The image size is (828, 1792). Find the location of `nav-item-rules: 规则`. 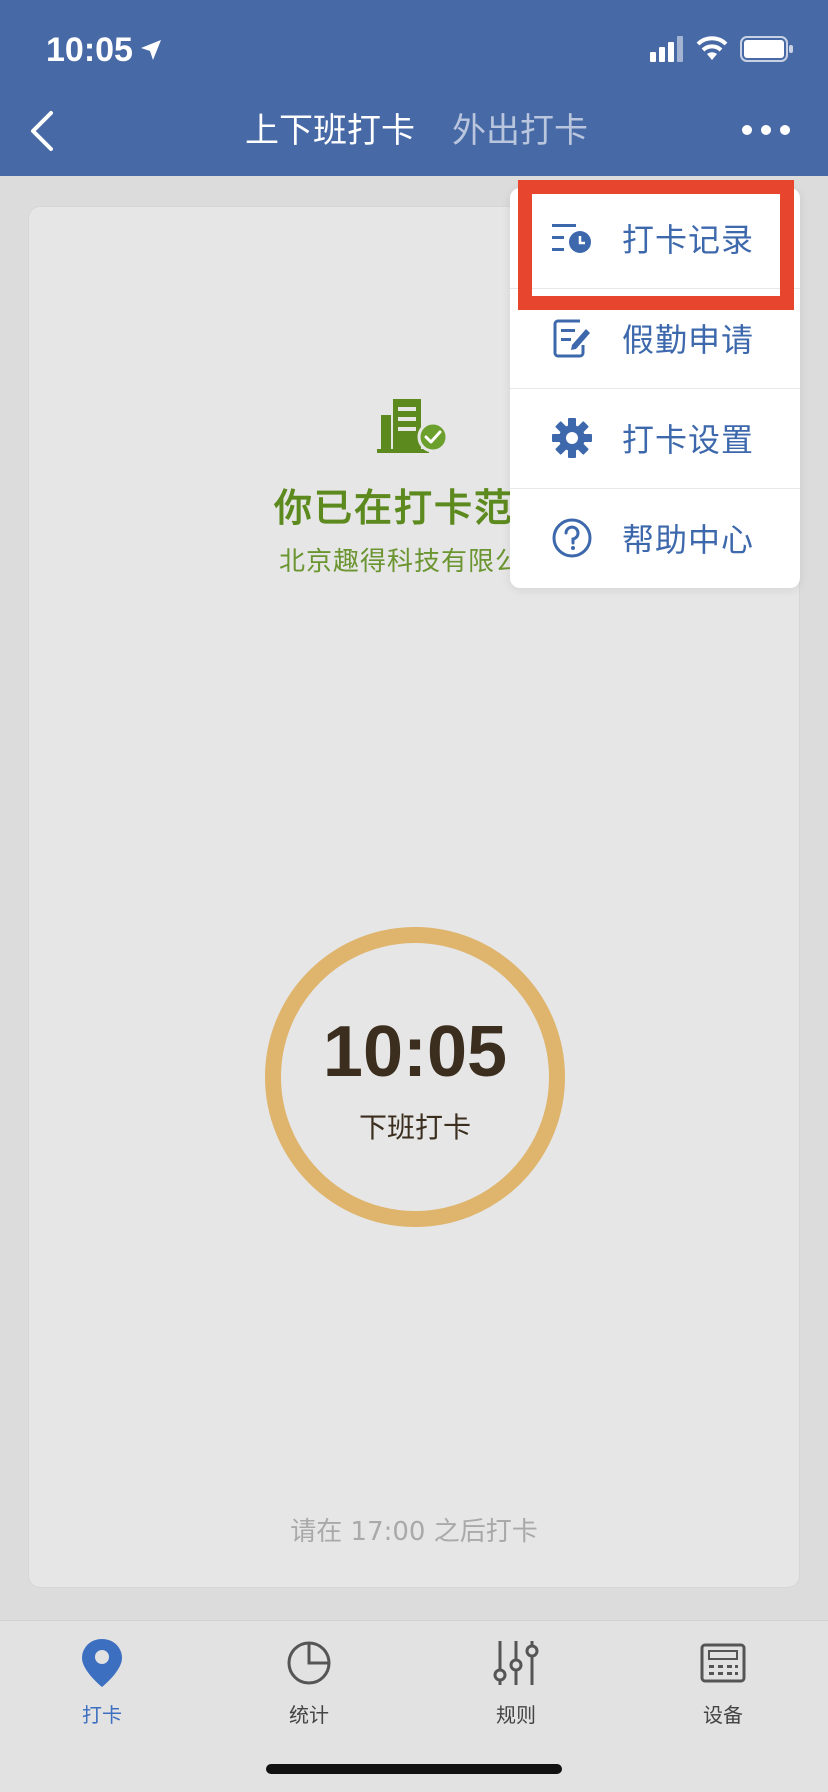

nav-item-rules: 规则 is located at coordinates (516, 1687).